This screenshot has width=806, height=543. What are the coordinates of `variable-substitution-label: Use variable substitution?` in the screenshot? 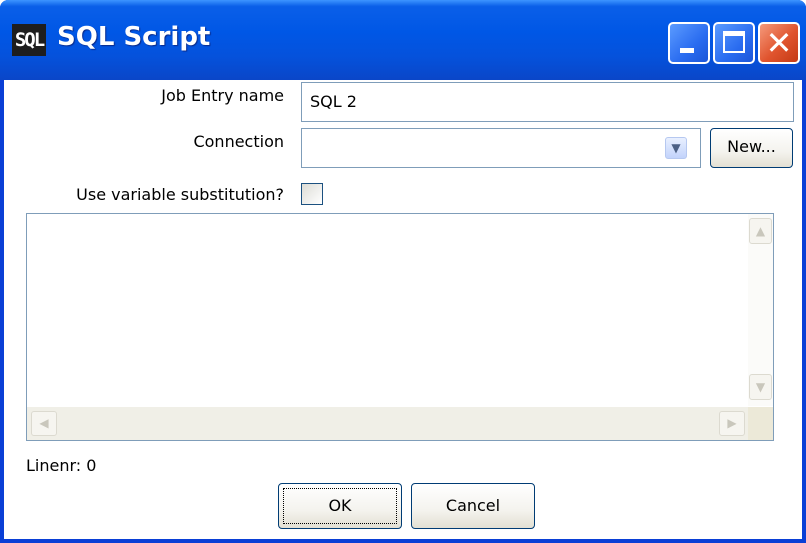 It's located at (180, 194).